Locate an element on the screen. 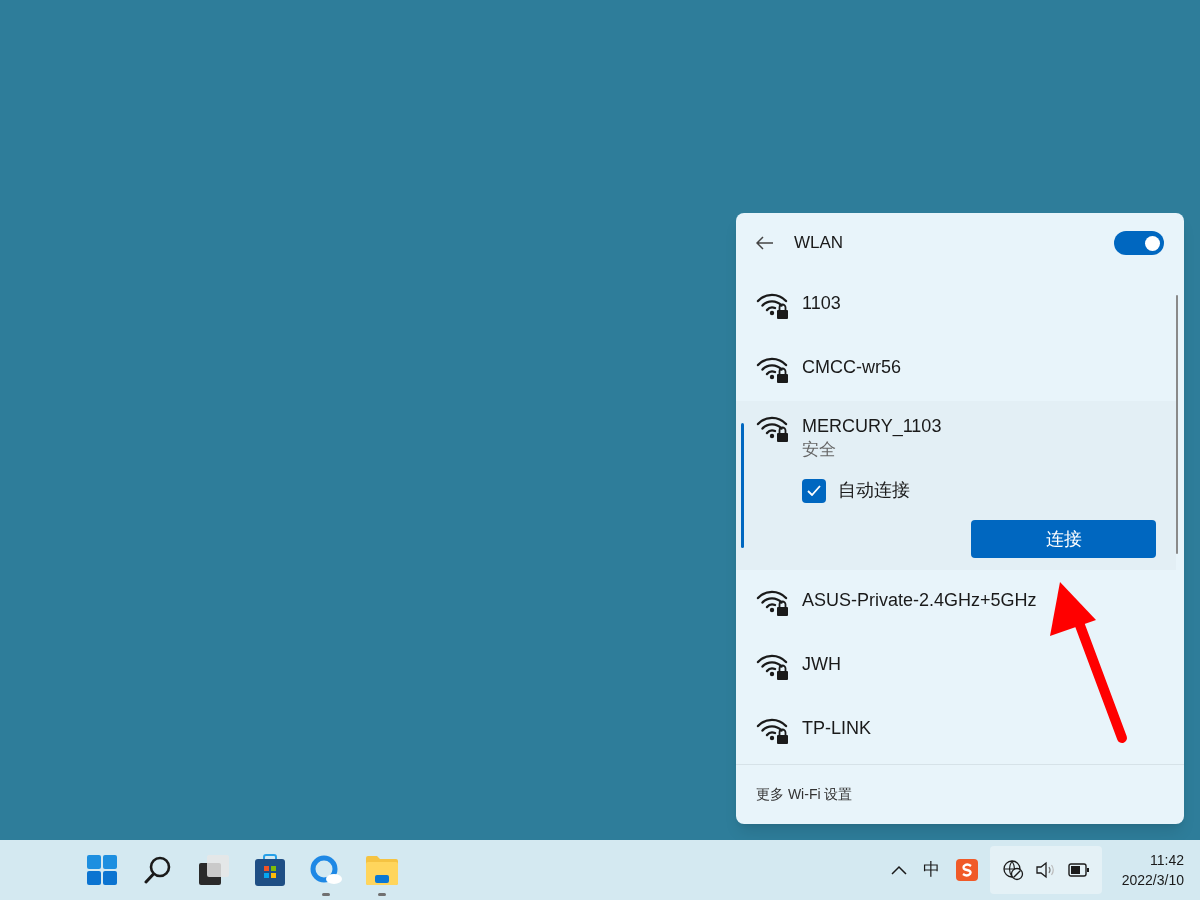 The width and height of the screenshot is (1200, 900). clock-time: 11:42 is located at coordinates (1167, 860).